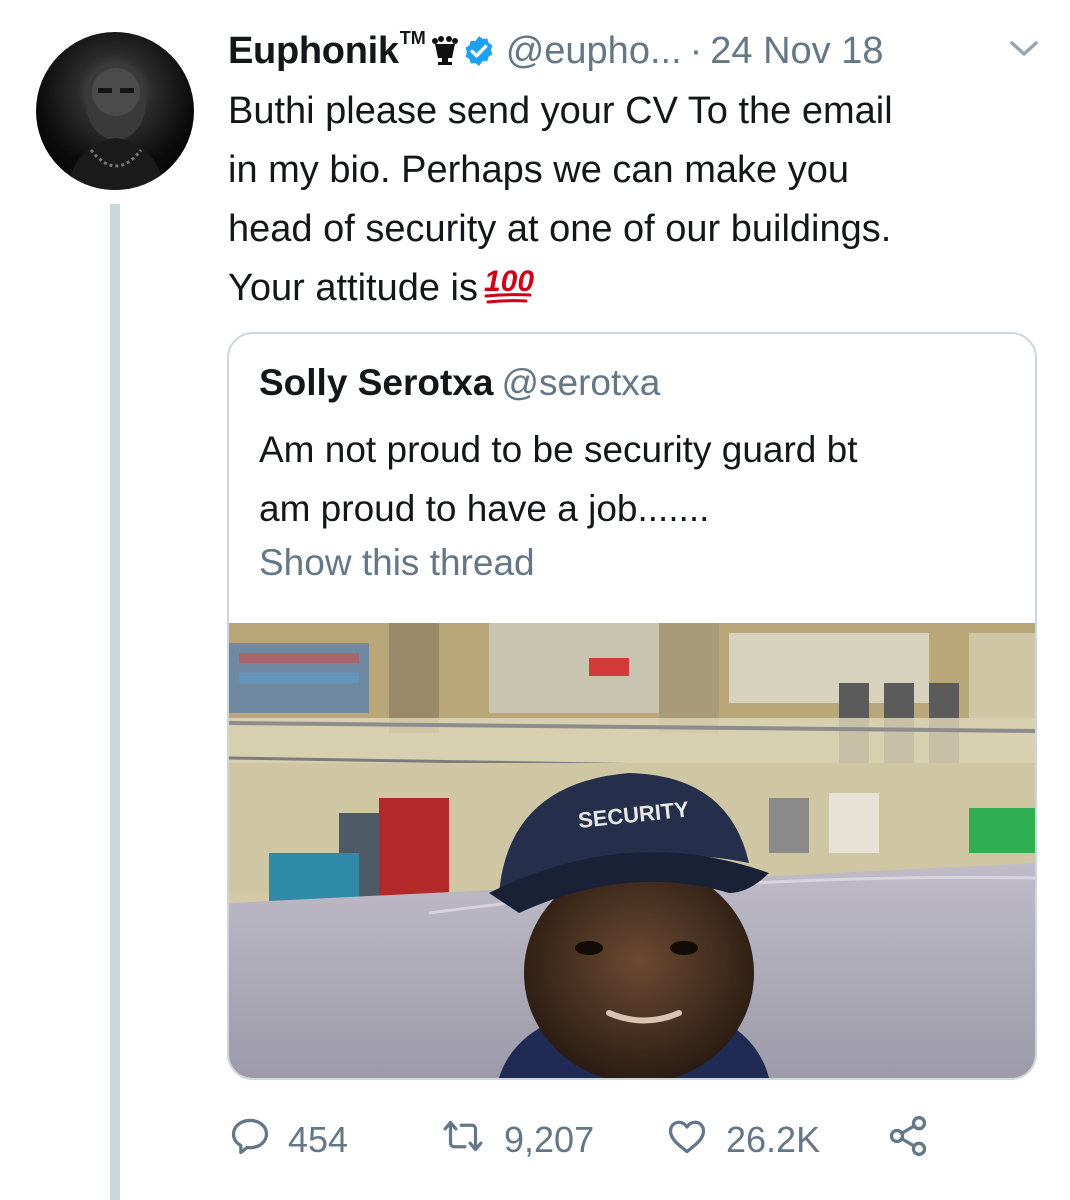  What do you see at coordinates (479, 51) in the screenshot?
I see `verified-badge-icon` at bounding box center [479, 51].